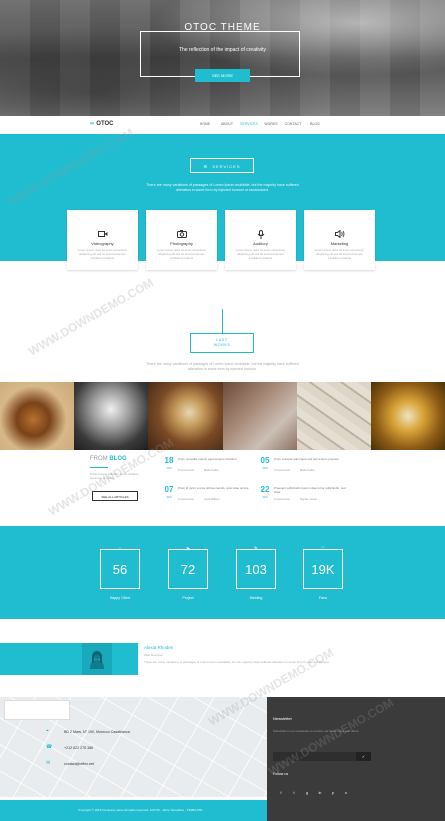 The height and width of the screenshot is (821, 445). I want to click on mail-icon: ✉, so click(48, 763).